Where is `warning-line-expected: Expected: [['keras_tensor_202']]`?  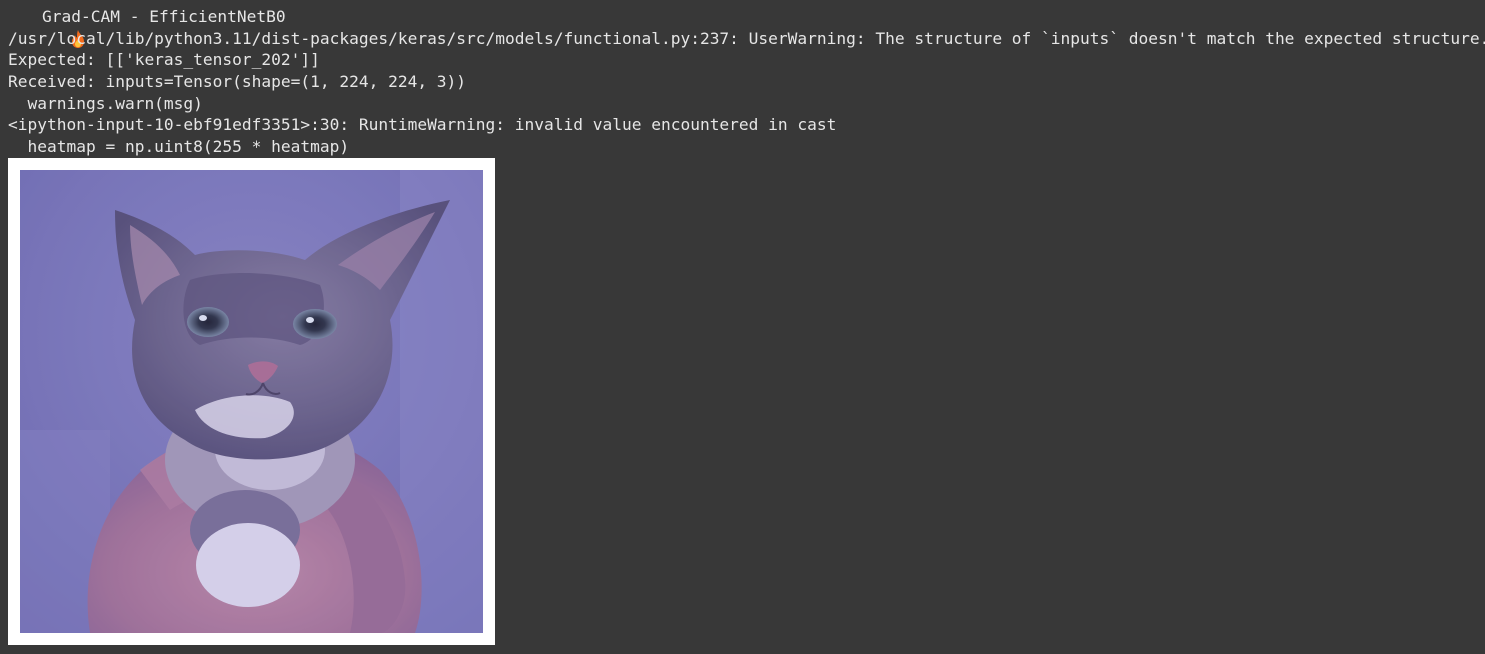
warning-line-expected: Expected: [['keras_tensor_202']] is located at coordinates (164, 60).